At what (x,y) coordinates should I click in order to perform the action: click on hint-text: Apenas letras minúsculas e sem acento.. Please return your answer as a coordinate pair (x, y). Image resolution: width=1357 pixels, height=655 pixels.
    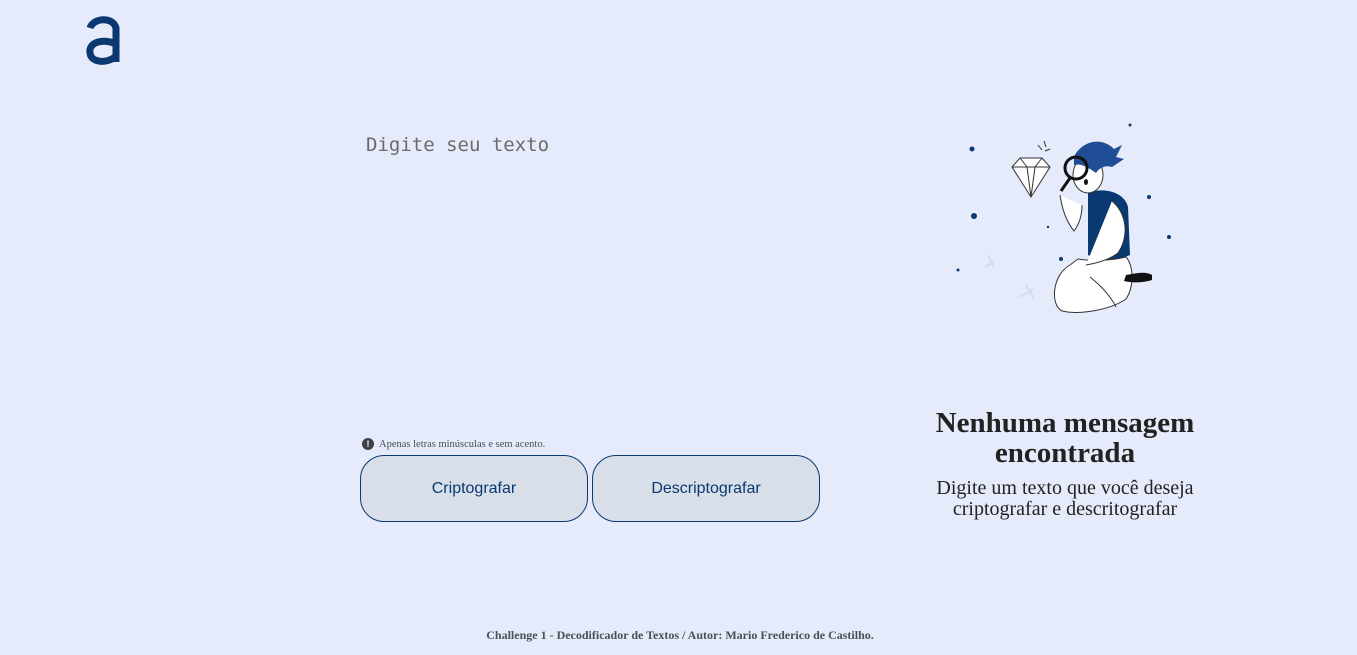
    Looking at the image, I should click on (462, 444).